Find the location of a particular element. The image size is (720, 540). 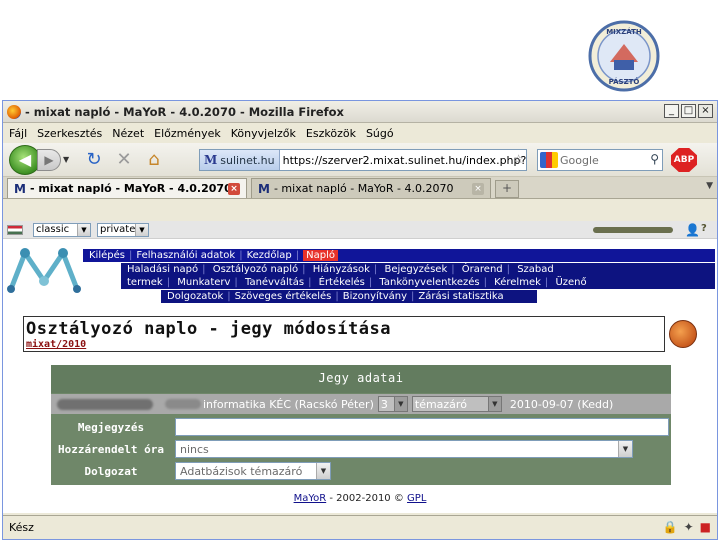

policy-select: private ▼ is located at coordinates (123, 229).